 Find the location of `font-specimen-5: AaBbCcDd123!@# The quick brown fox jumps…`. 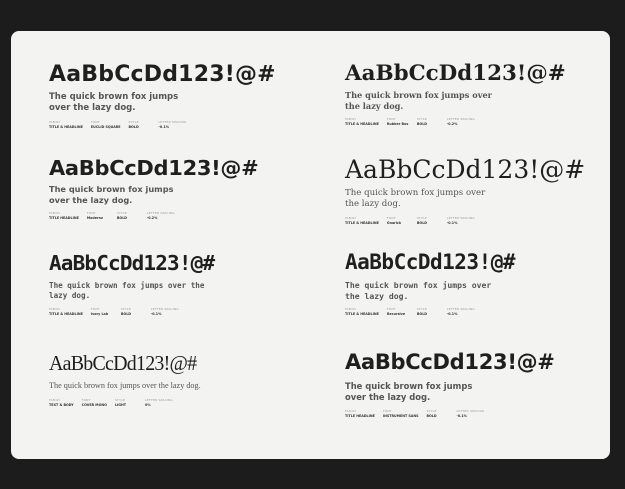

font-specimen-5: AaBbCcDd123!@# The quick brown fox jumps… is located at coordinates (132, 284).